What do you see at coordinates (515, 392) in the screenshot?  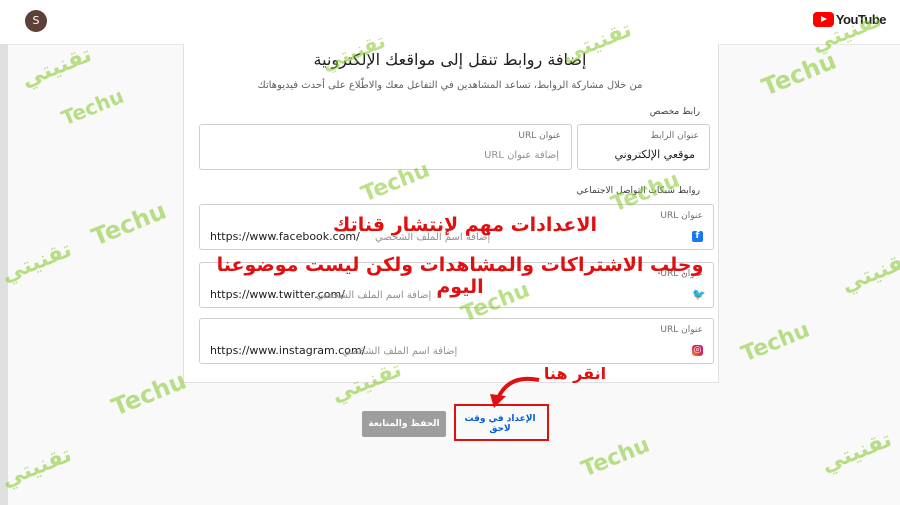 I see `annotation-arrow-icon` at bounding box center [515, 392].